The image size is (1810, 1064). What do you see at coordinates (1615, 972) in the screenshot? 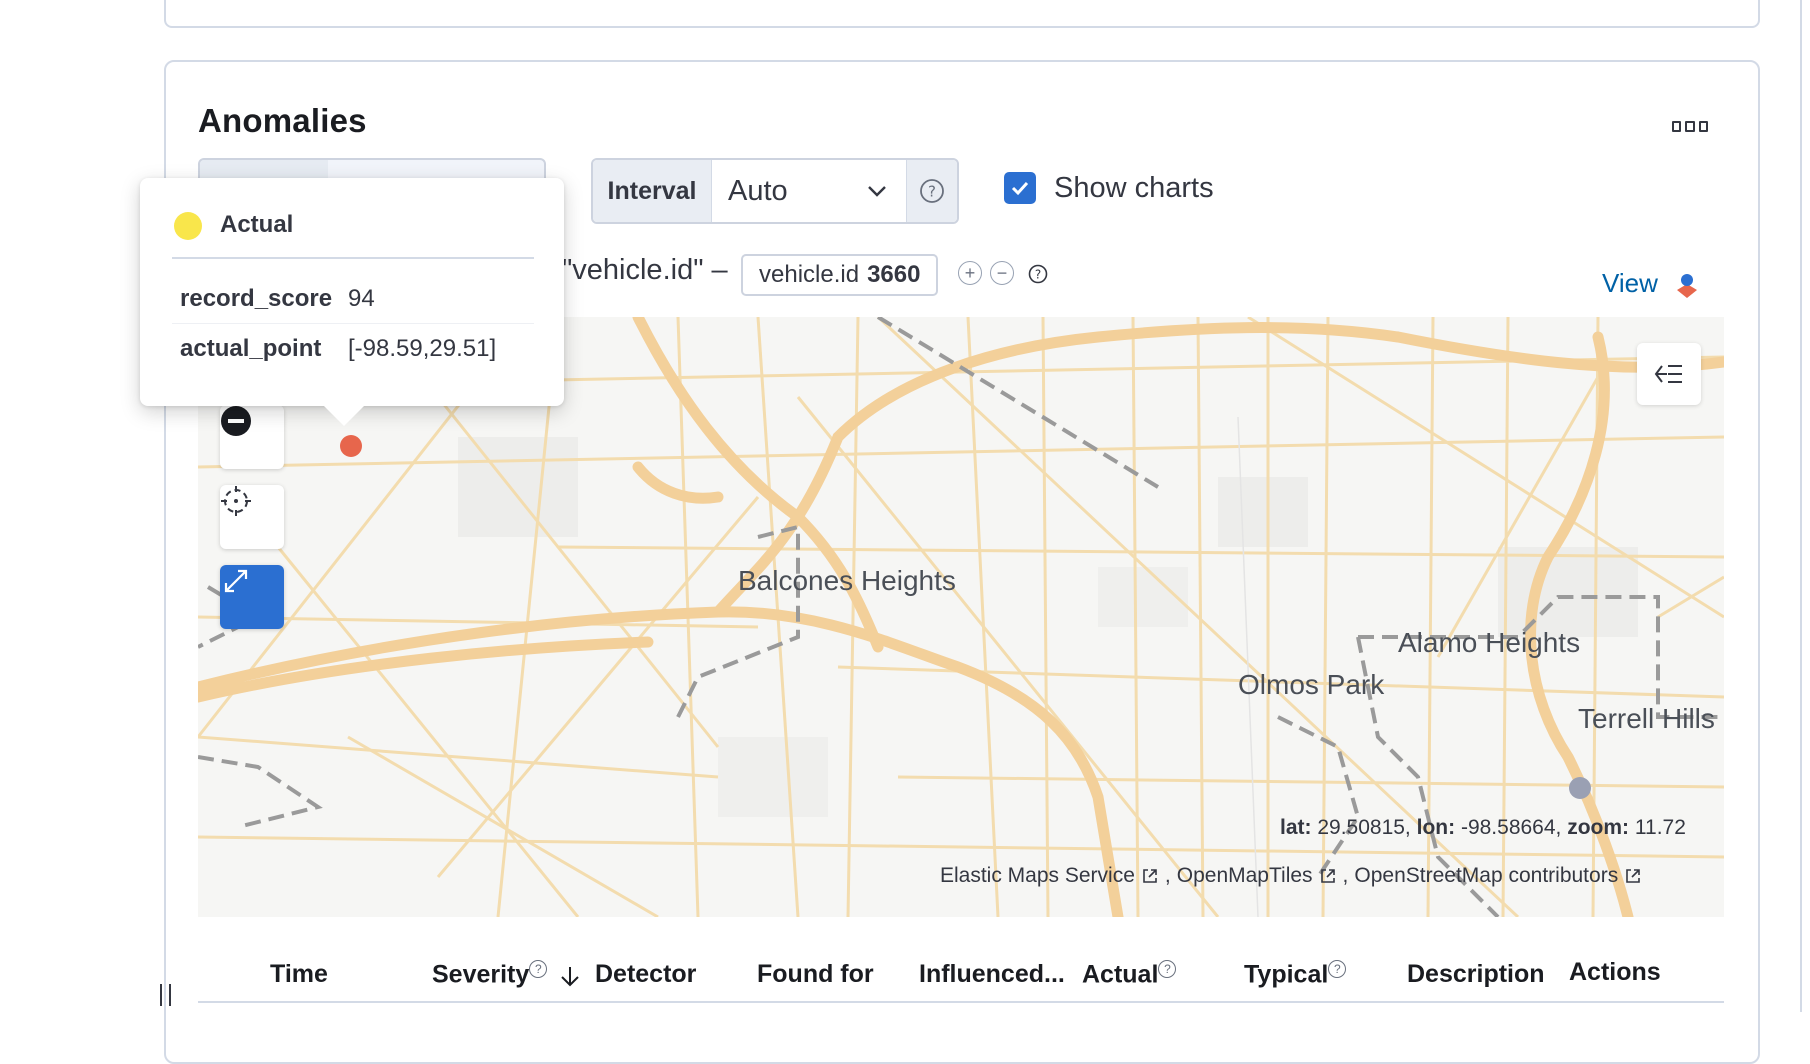
I see `column-header-actions: Actions` at bounding box center [1615, 972].